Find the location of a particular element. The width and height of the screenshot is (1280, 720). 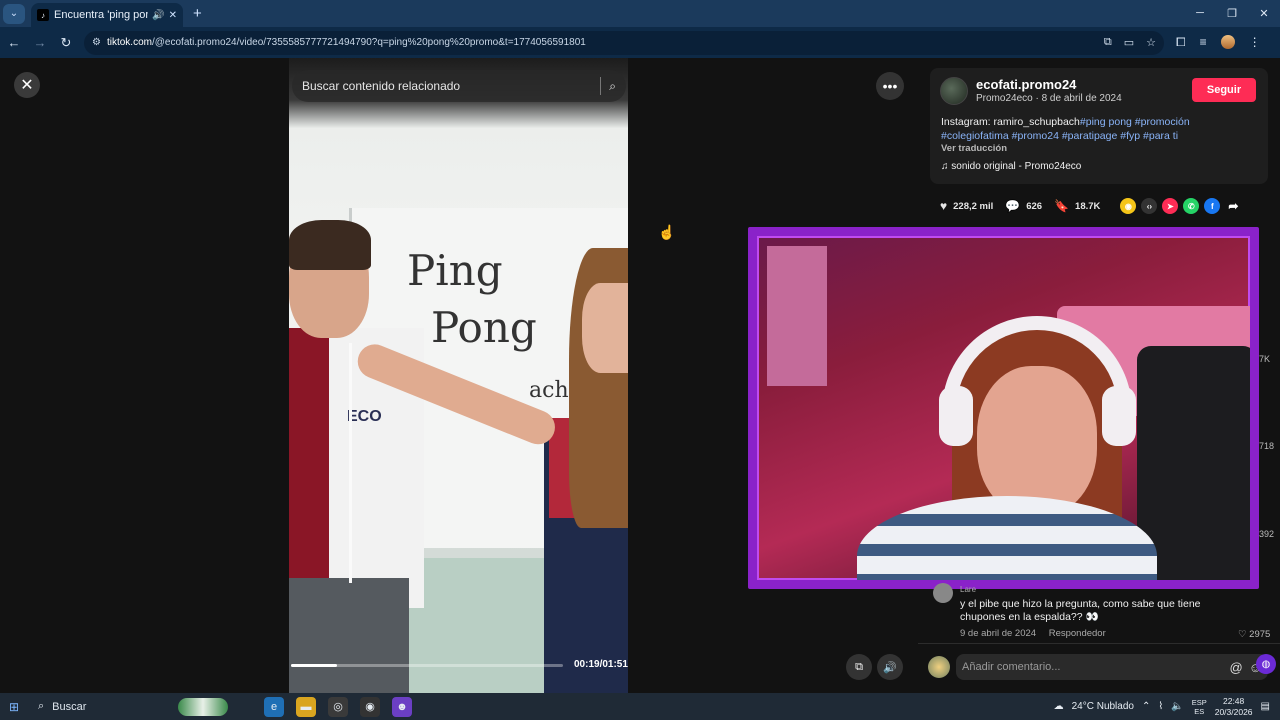

windows-start-icon: ⊞ is located at coordinates (14, 707).